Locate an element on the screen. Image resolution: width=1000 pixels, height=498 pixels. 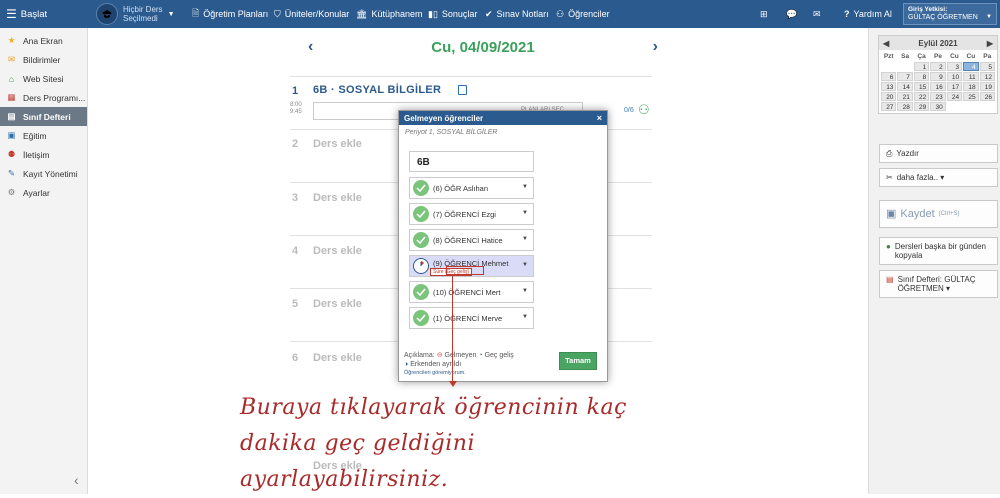
student-select: (10) ÖĞRENCİ Mert ▼ is located at coordinates (471, 292).